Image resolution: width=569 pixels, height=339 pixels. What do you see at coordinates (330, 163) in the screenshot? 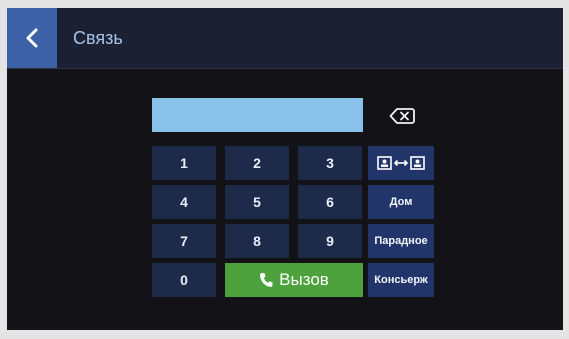
I see `key-3: 3` at bounding box center [330, 163].